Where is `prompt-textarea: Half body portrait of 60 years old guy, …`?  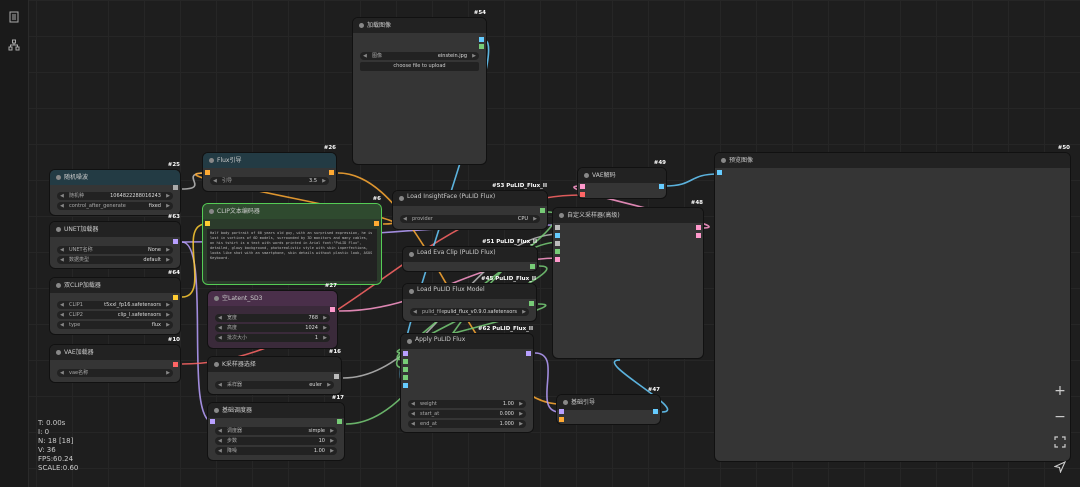
prompt-textarea: Half body portrait of 60 years old guy, … is located at coordinates (292, 255).